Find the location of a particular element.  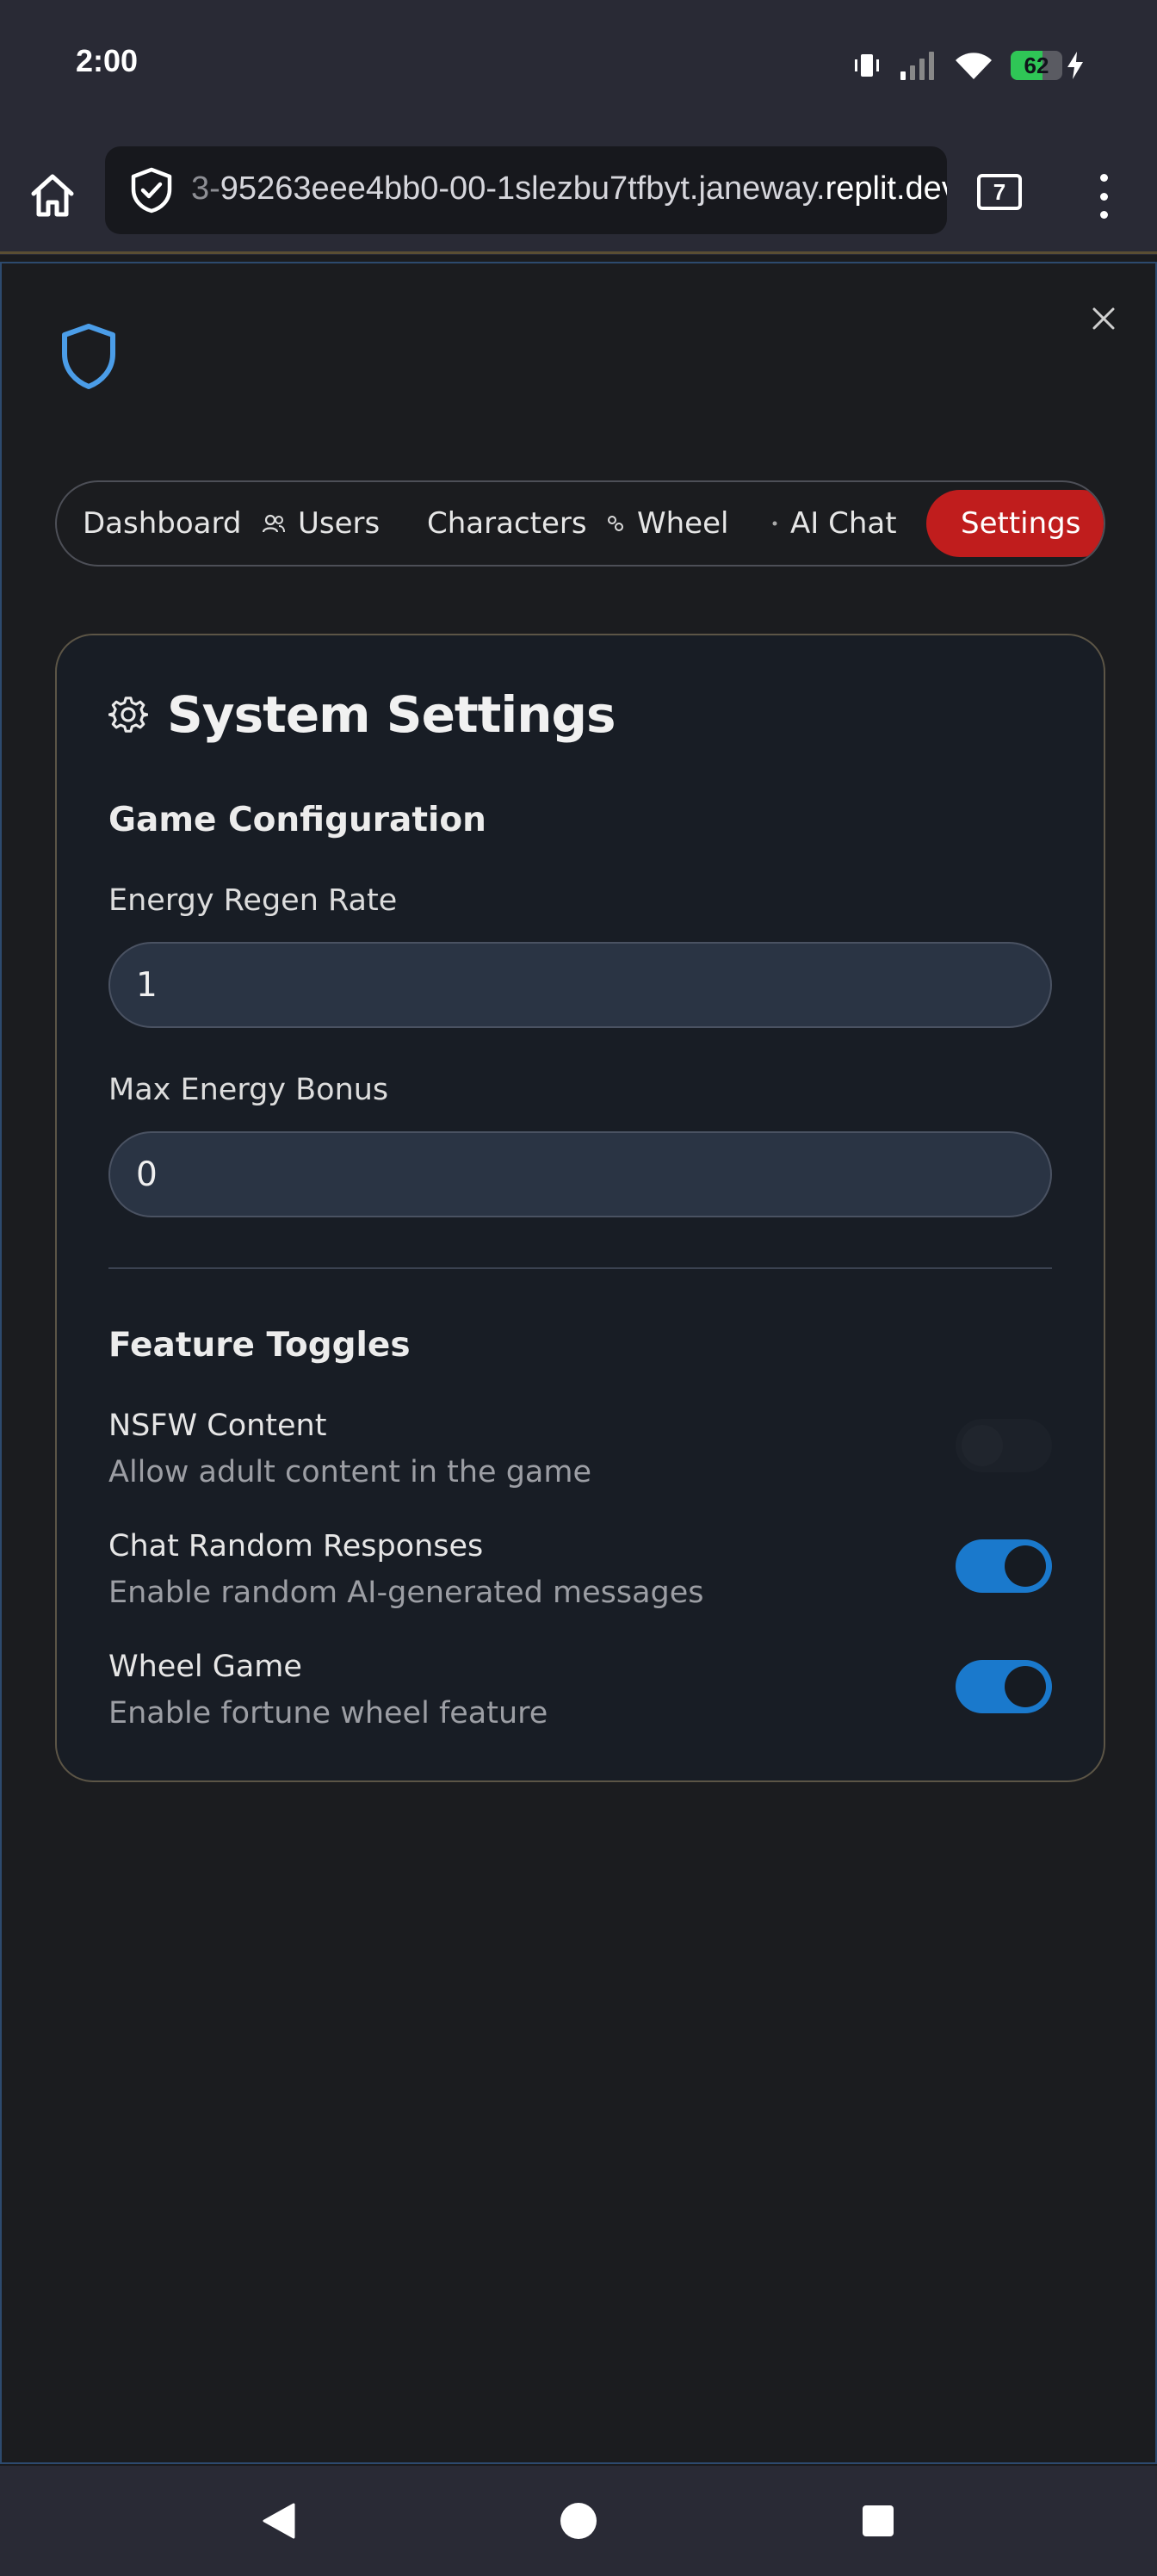

nav-tab-users: Users is located at coordinates (321, 524).